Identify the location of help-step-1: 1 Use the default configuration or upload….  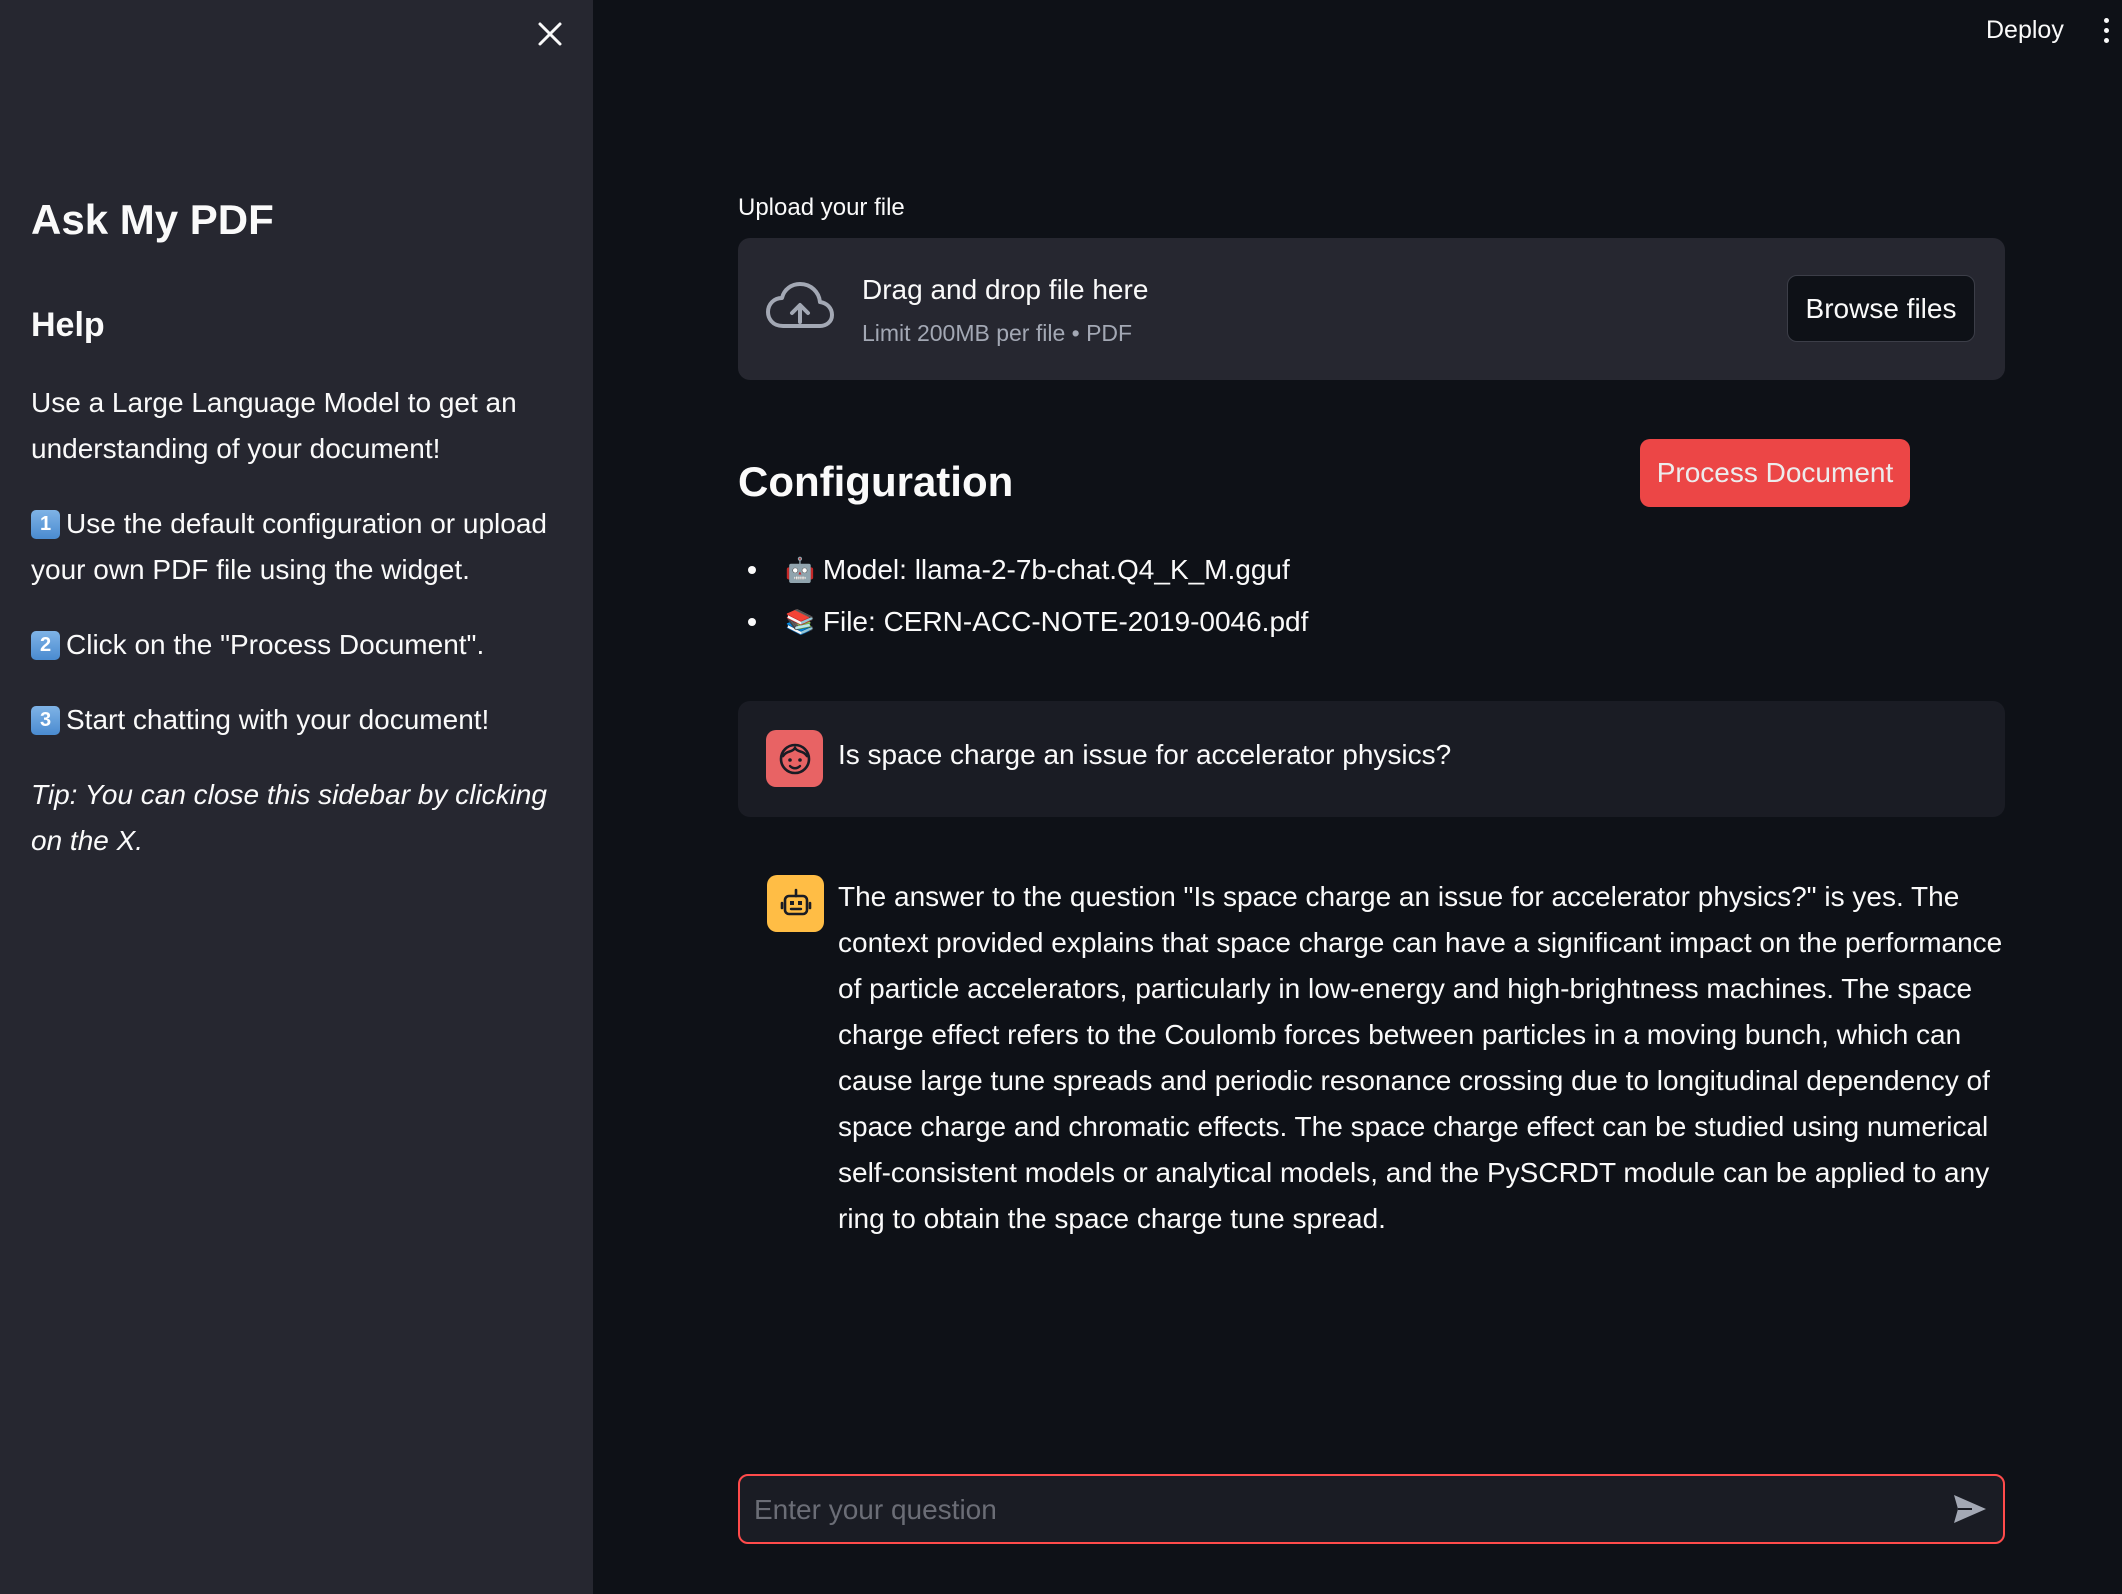
(296, 547).